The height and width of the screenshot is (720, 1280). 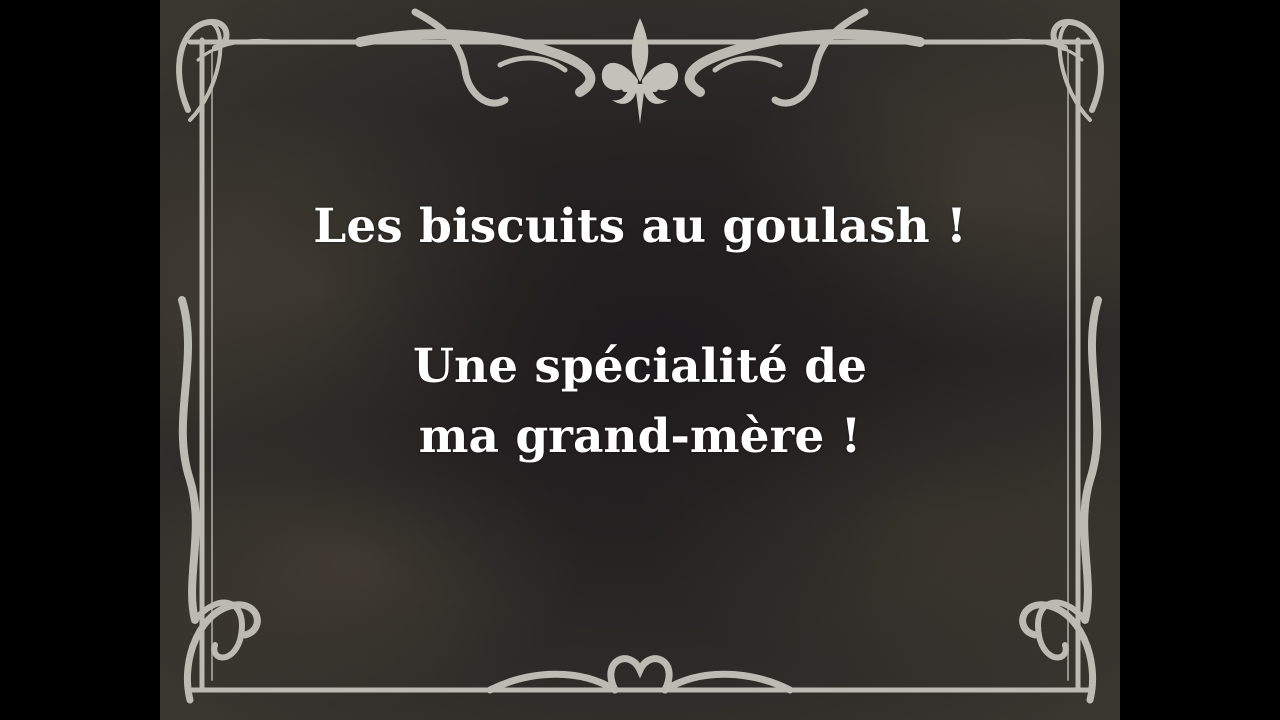 What do you see at coordinates (640, 674) in the screenshot?
I see `bottom-flourish-icon` at bounding box center [640, 674].